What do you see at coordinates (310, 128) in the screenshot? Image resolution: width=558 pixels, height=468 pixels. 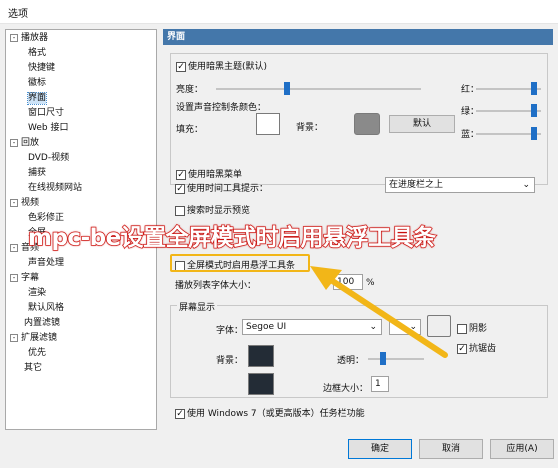 I see `bg-label: 背景：` at bounding box center [310, 128].